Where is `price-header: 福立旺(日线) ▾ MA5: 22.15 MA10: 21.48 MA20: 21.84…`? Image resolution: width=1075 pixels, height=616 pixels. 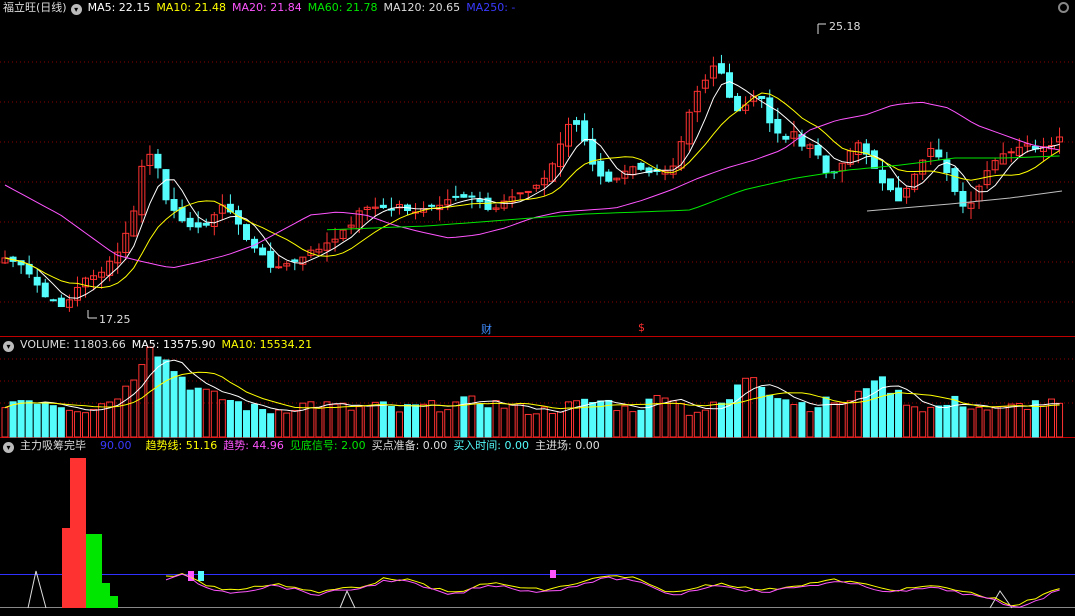
price-header: 福立旺(日线) ▾ MA5: 22.15 MA10: 21.48 MA20: 21.84… is located at coordinates (260, 8).